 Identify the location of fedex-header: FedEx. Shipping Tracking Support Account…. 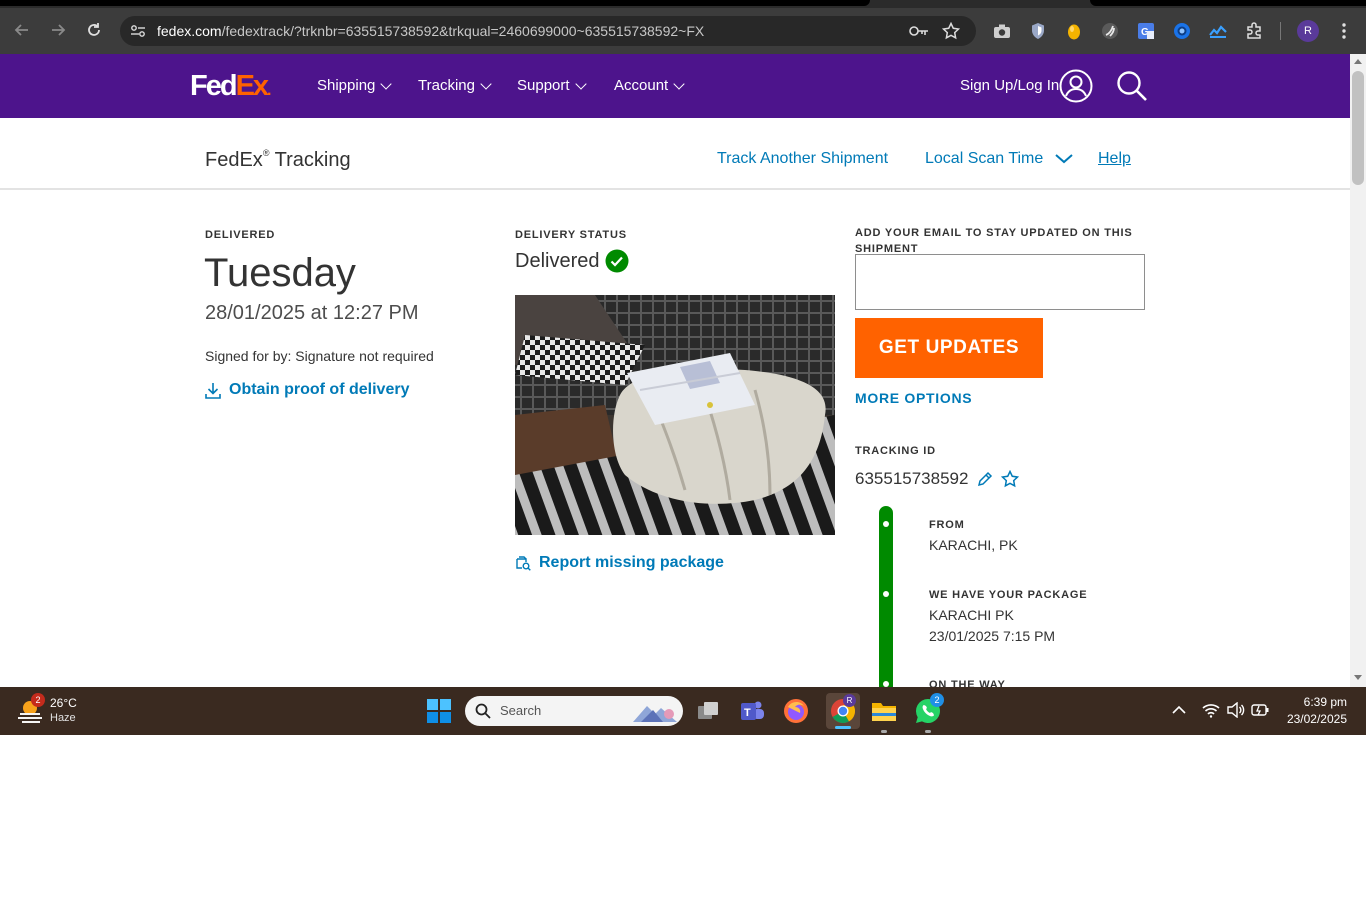
(675, 86).